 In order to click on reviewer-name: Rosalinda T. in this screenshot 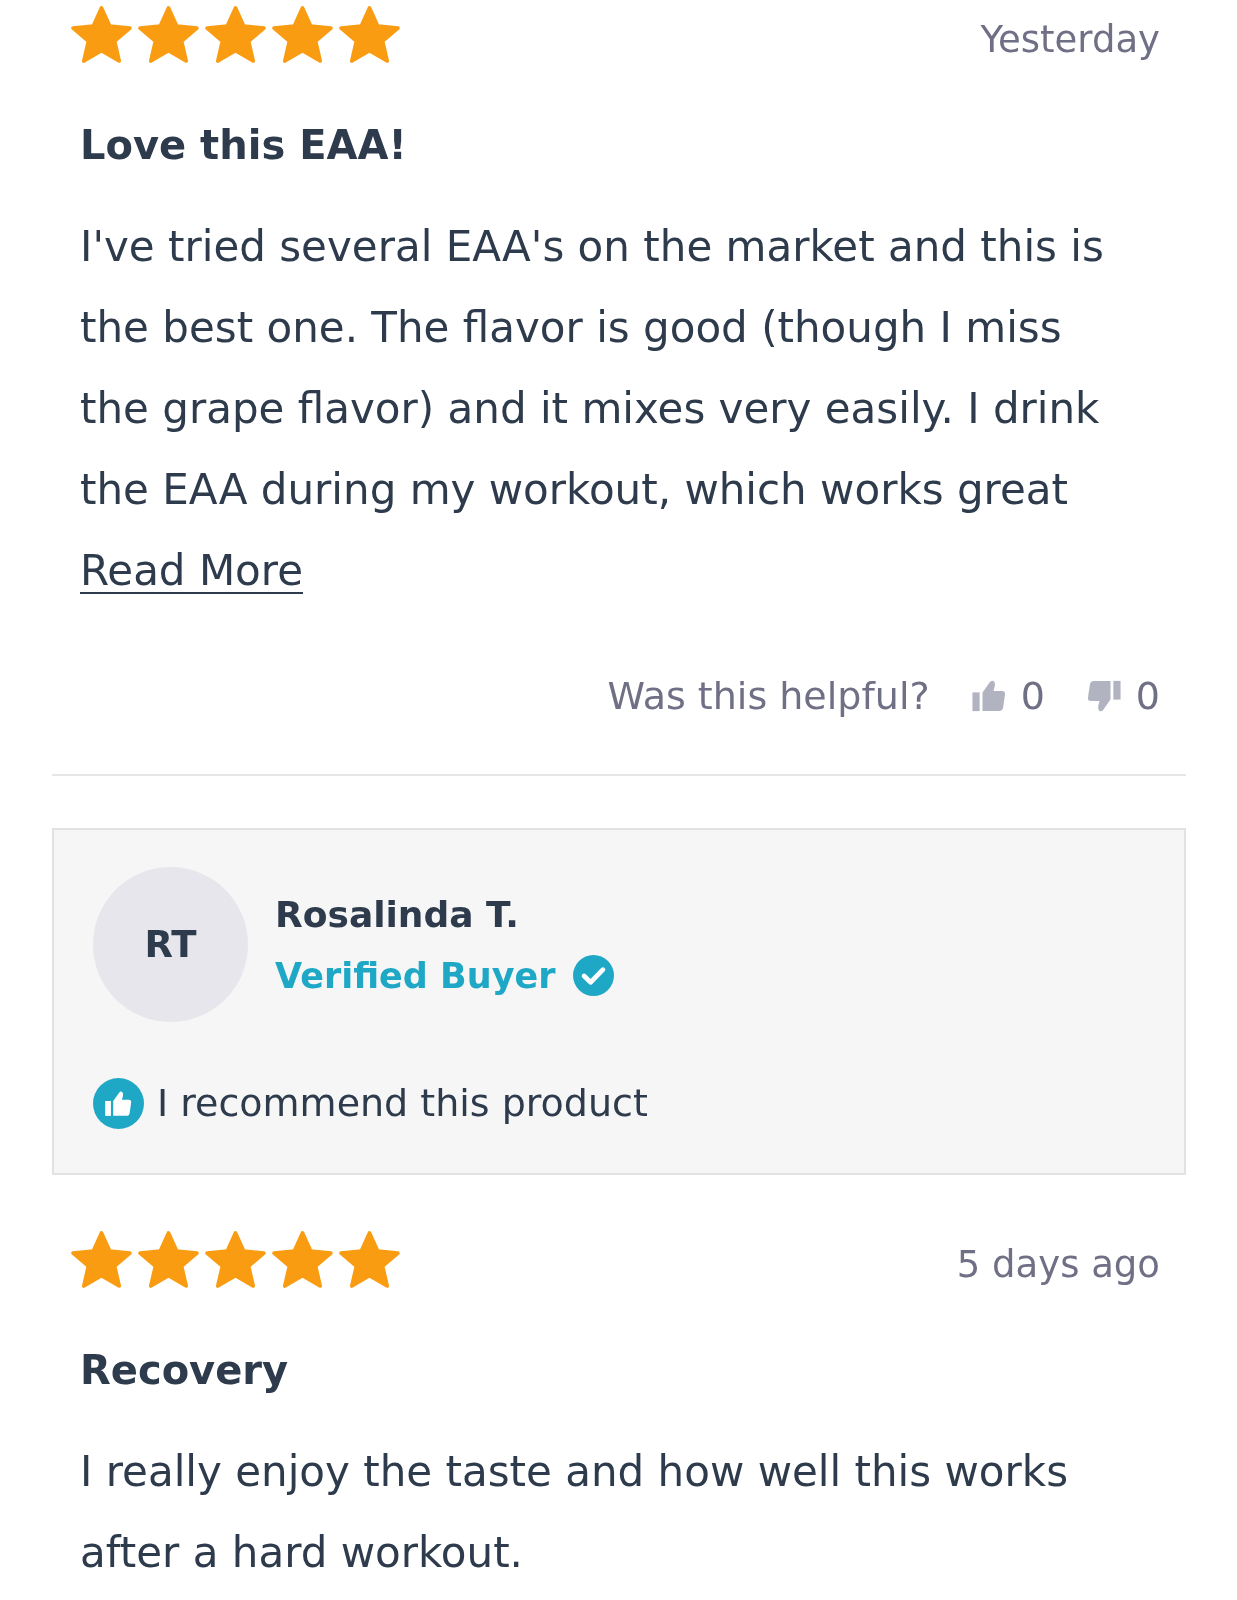, I will do `click(397, 914)`.